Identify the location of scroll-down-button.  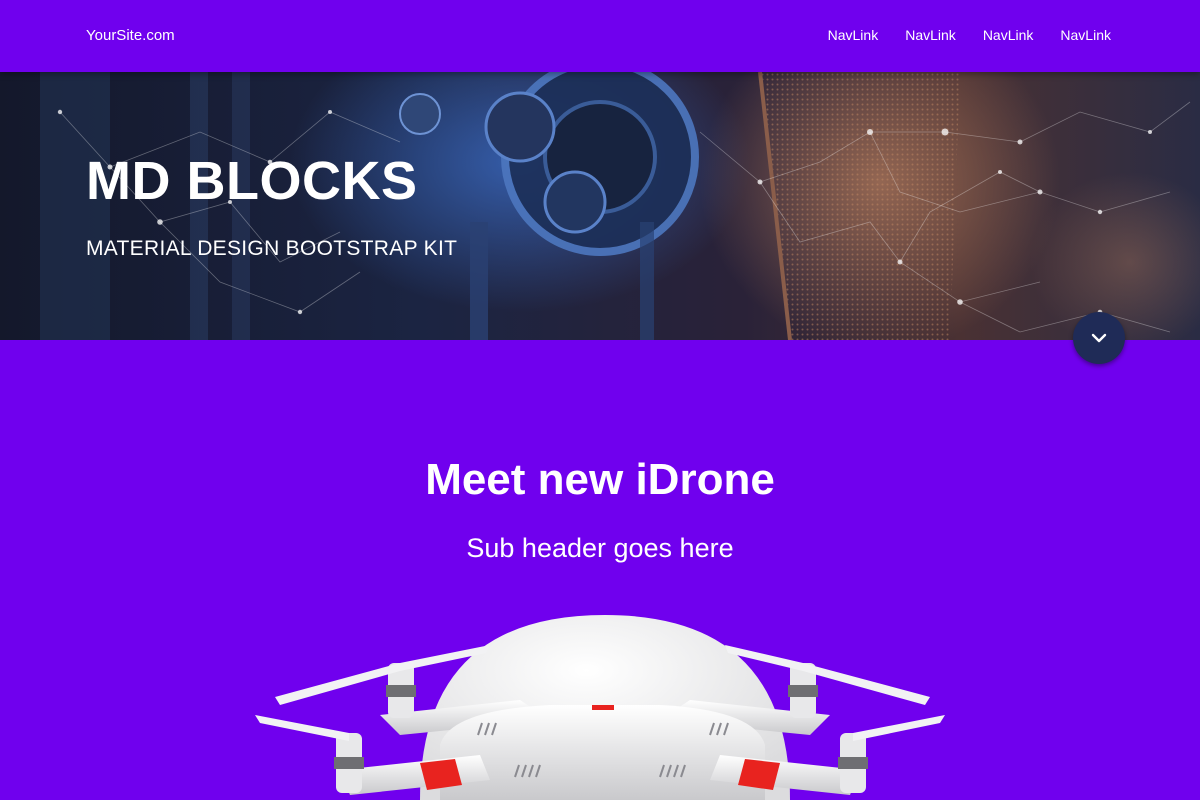
(1099, 338).